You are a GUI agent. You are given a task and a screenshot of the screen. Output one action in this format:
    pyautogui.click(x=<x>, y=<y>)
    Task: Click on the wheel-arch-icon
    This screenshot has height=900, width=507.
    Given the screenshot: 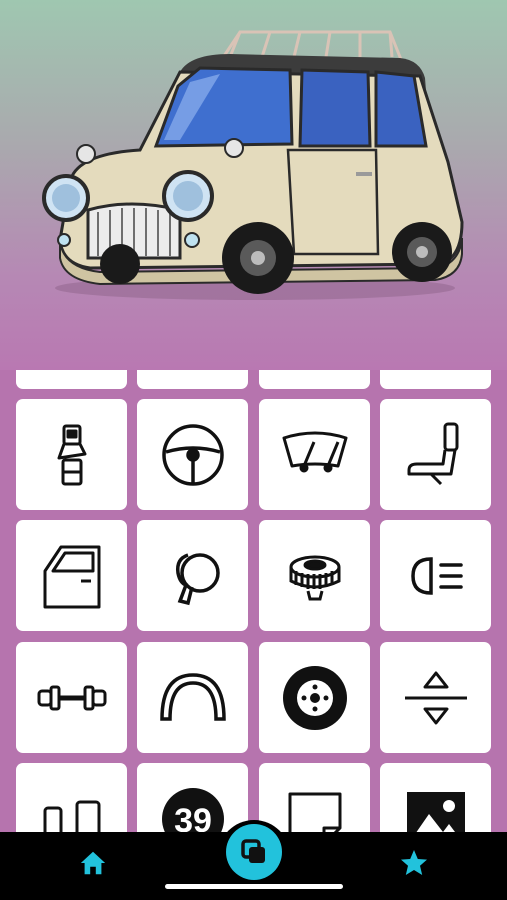 What is the action you would take?
    pyautogui.click(x=192, y=696)
    